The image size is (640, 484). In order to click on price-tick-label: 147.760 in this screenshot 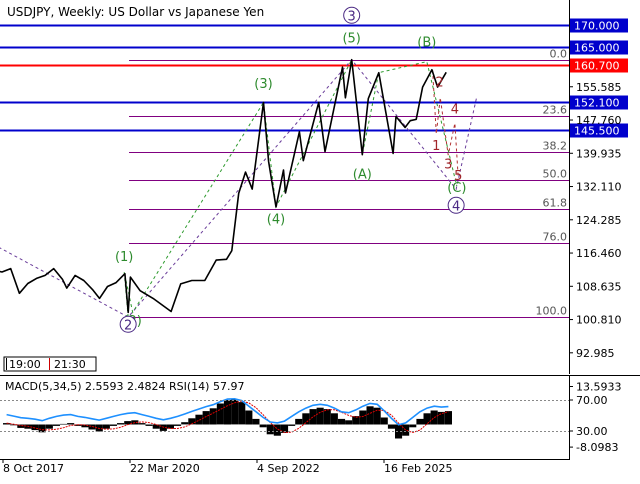, I will do `click(599, 120)`.